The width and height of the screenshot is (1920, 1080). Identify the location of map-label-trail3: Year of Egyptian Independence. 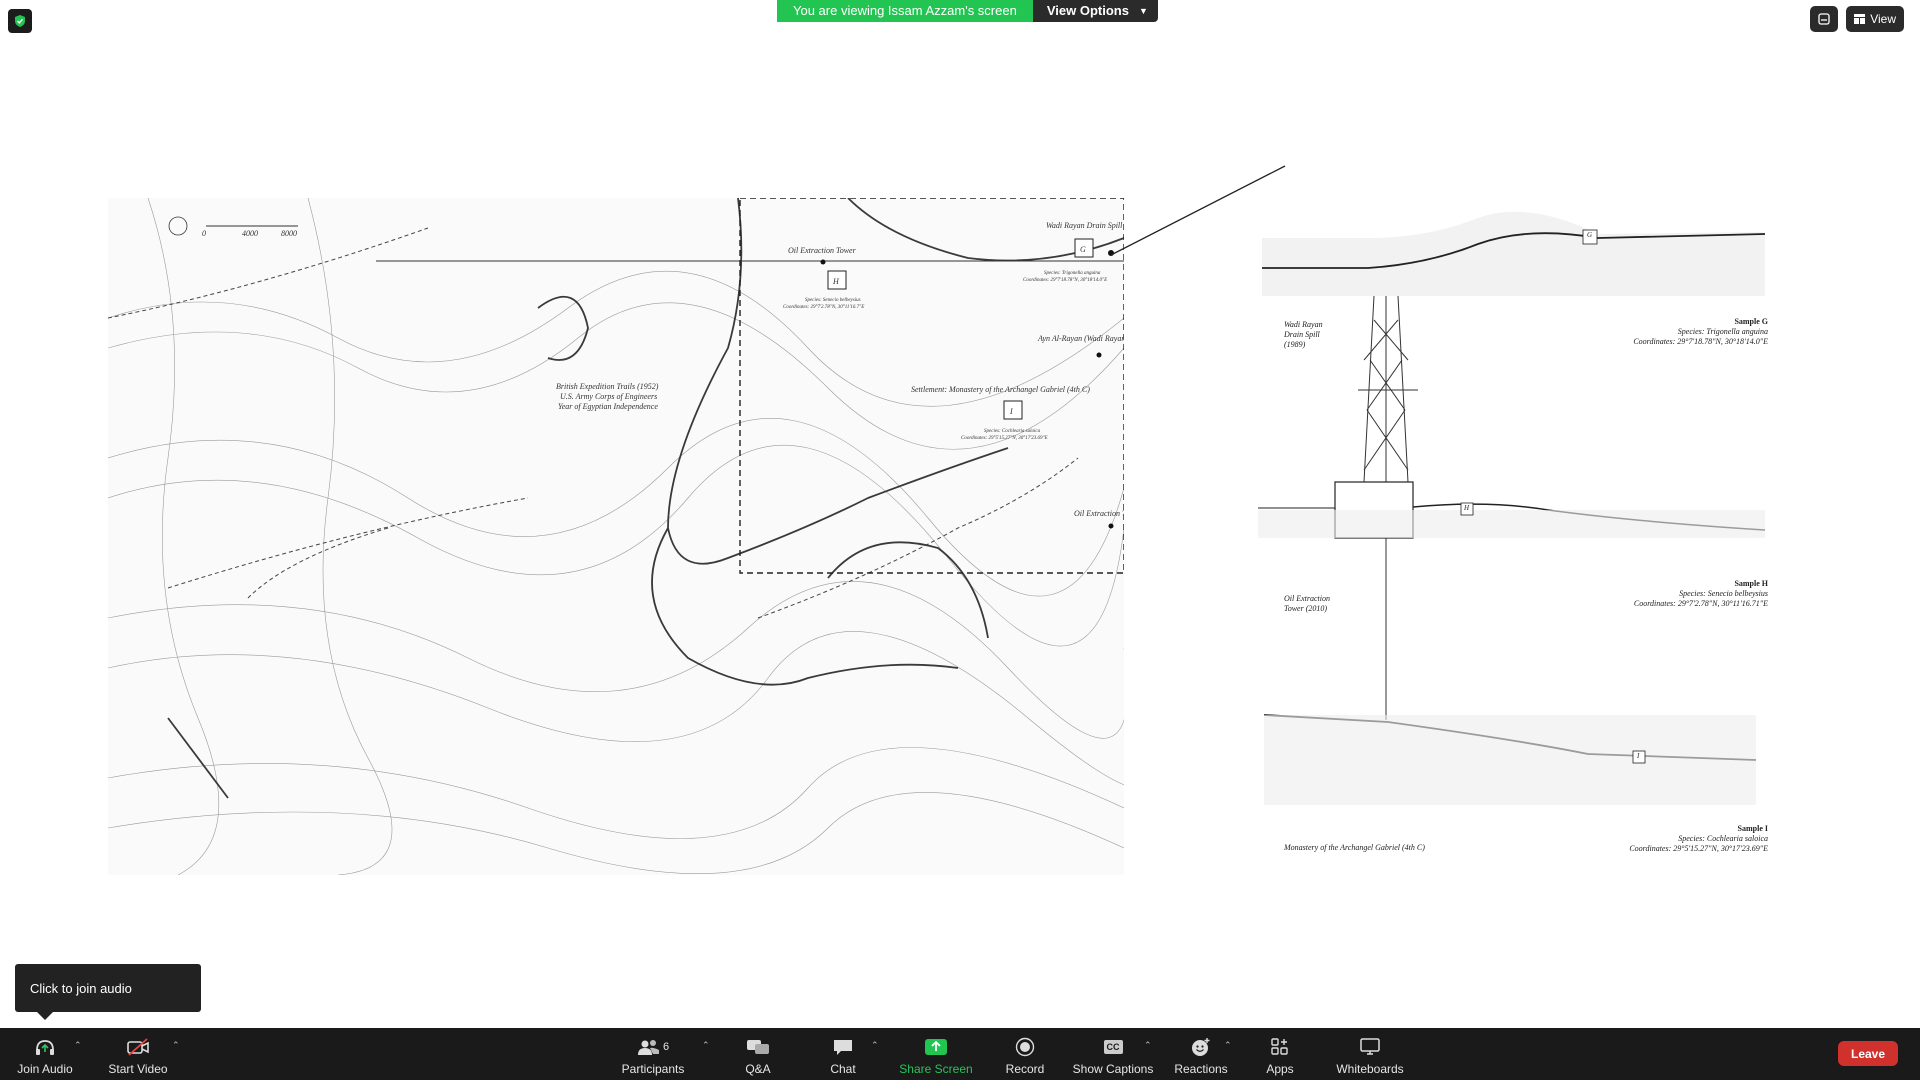
(608, 406).